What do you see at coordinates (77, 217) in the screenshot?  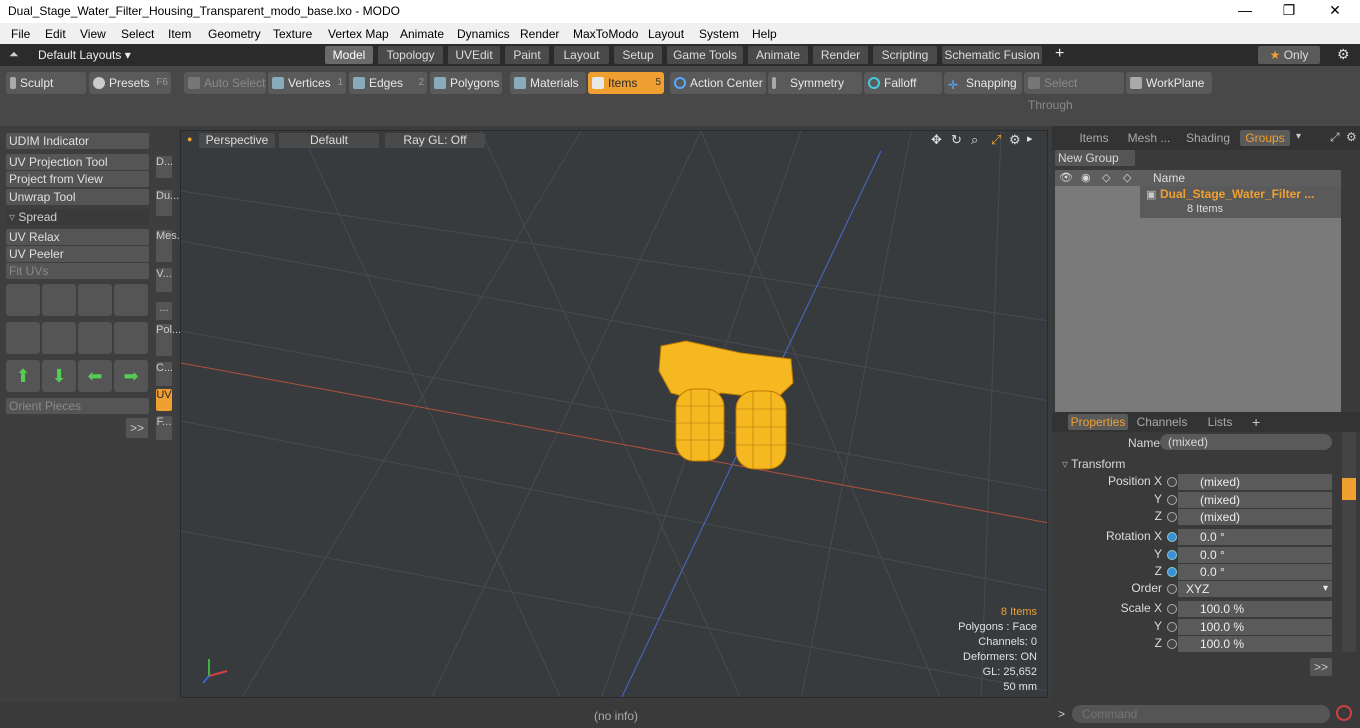 I see `spread-group: ▿ Spread` at bounding box center [77, 217].